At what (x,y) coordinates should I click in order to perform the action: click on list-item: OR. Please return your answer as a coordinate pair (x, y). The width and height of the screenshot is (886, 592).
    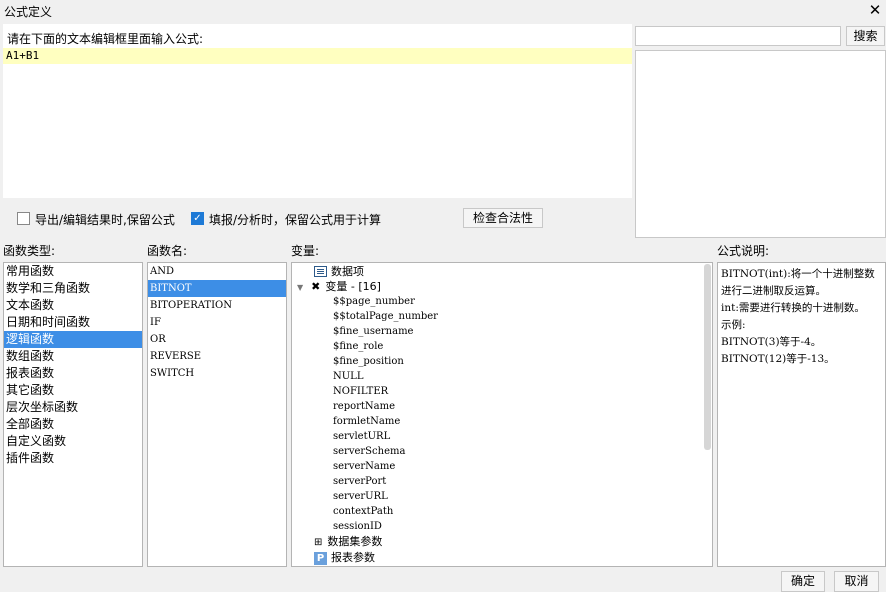
    Looking at the image, I should click on (217, 339).